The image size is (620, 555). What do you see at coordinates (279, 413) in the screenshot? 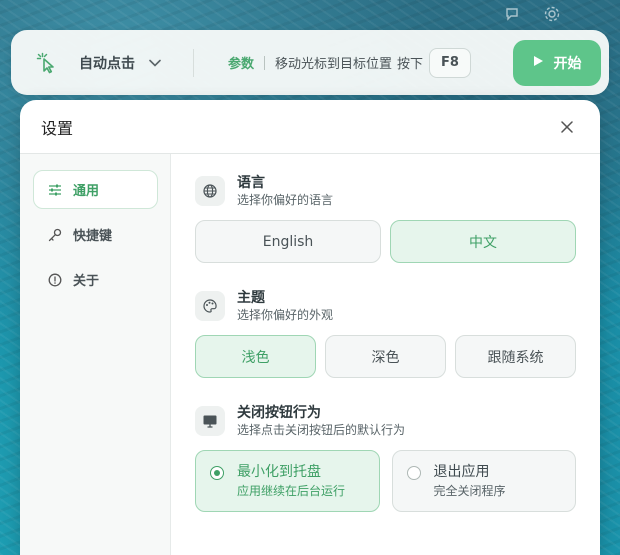
I see `close-behavior-title: 关闭按钮行为` at bounding box center [279, 413].